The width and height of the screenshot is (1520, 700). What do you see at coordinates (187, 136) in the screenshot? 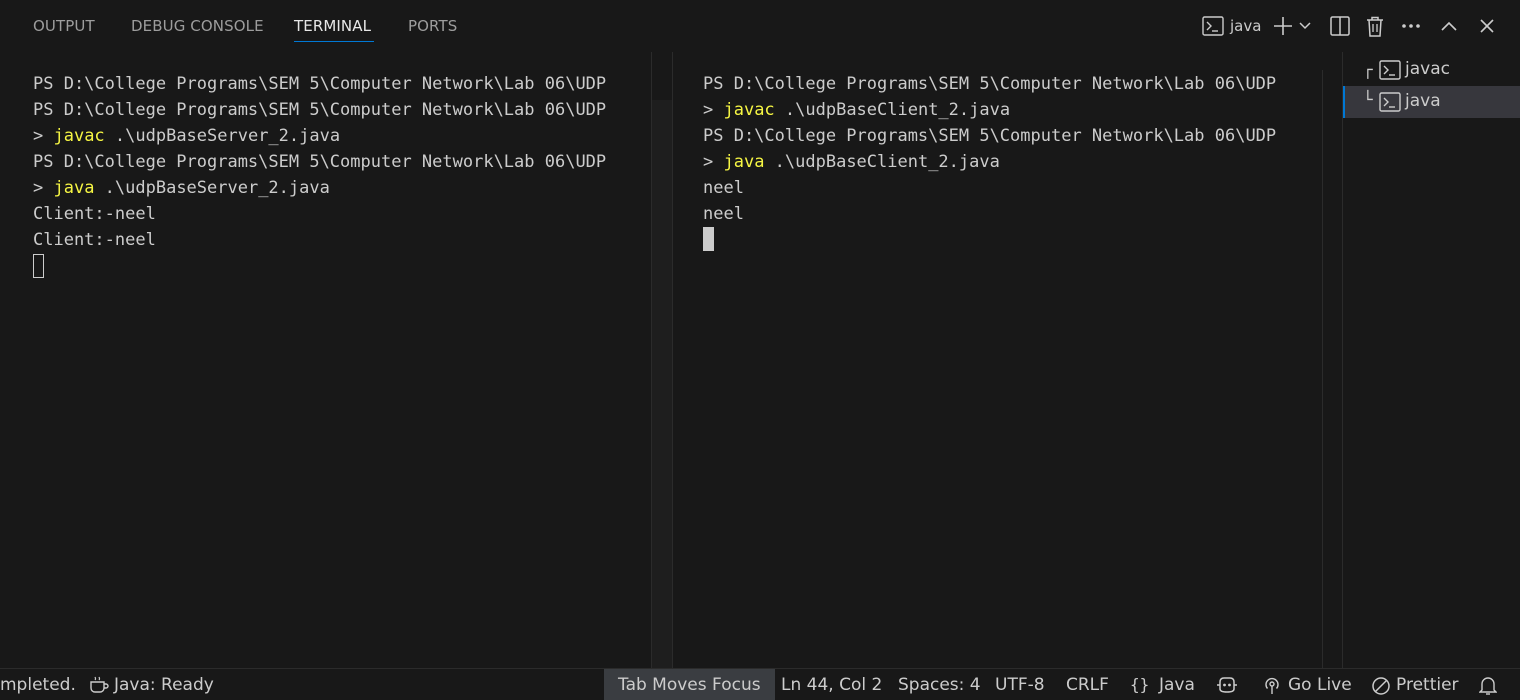
I see `terminal-line: > javac .\udpBaseServer_2.java` at bounding box center [187, 136].